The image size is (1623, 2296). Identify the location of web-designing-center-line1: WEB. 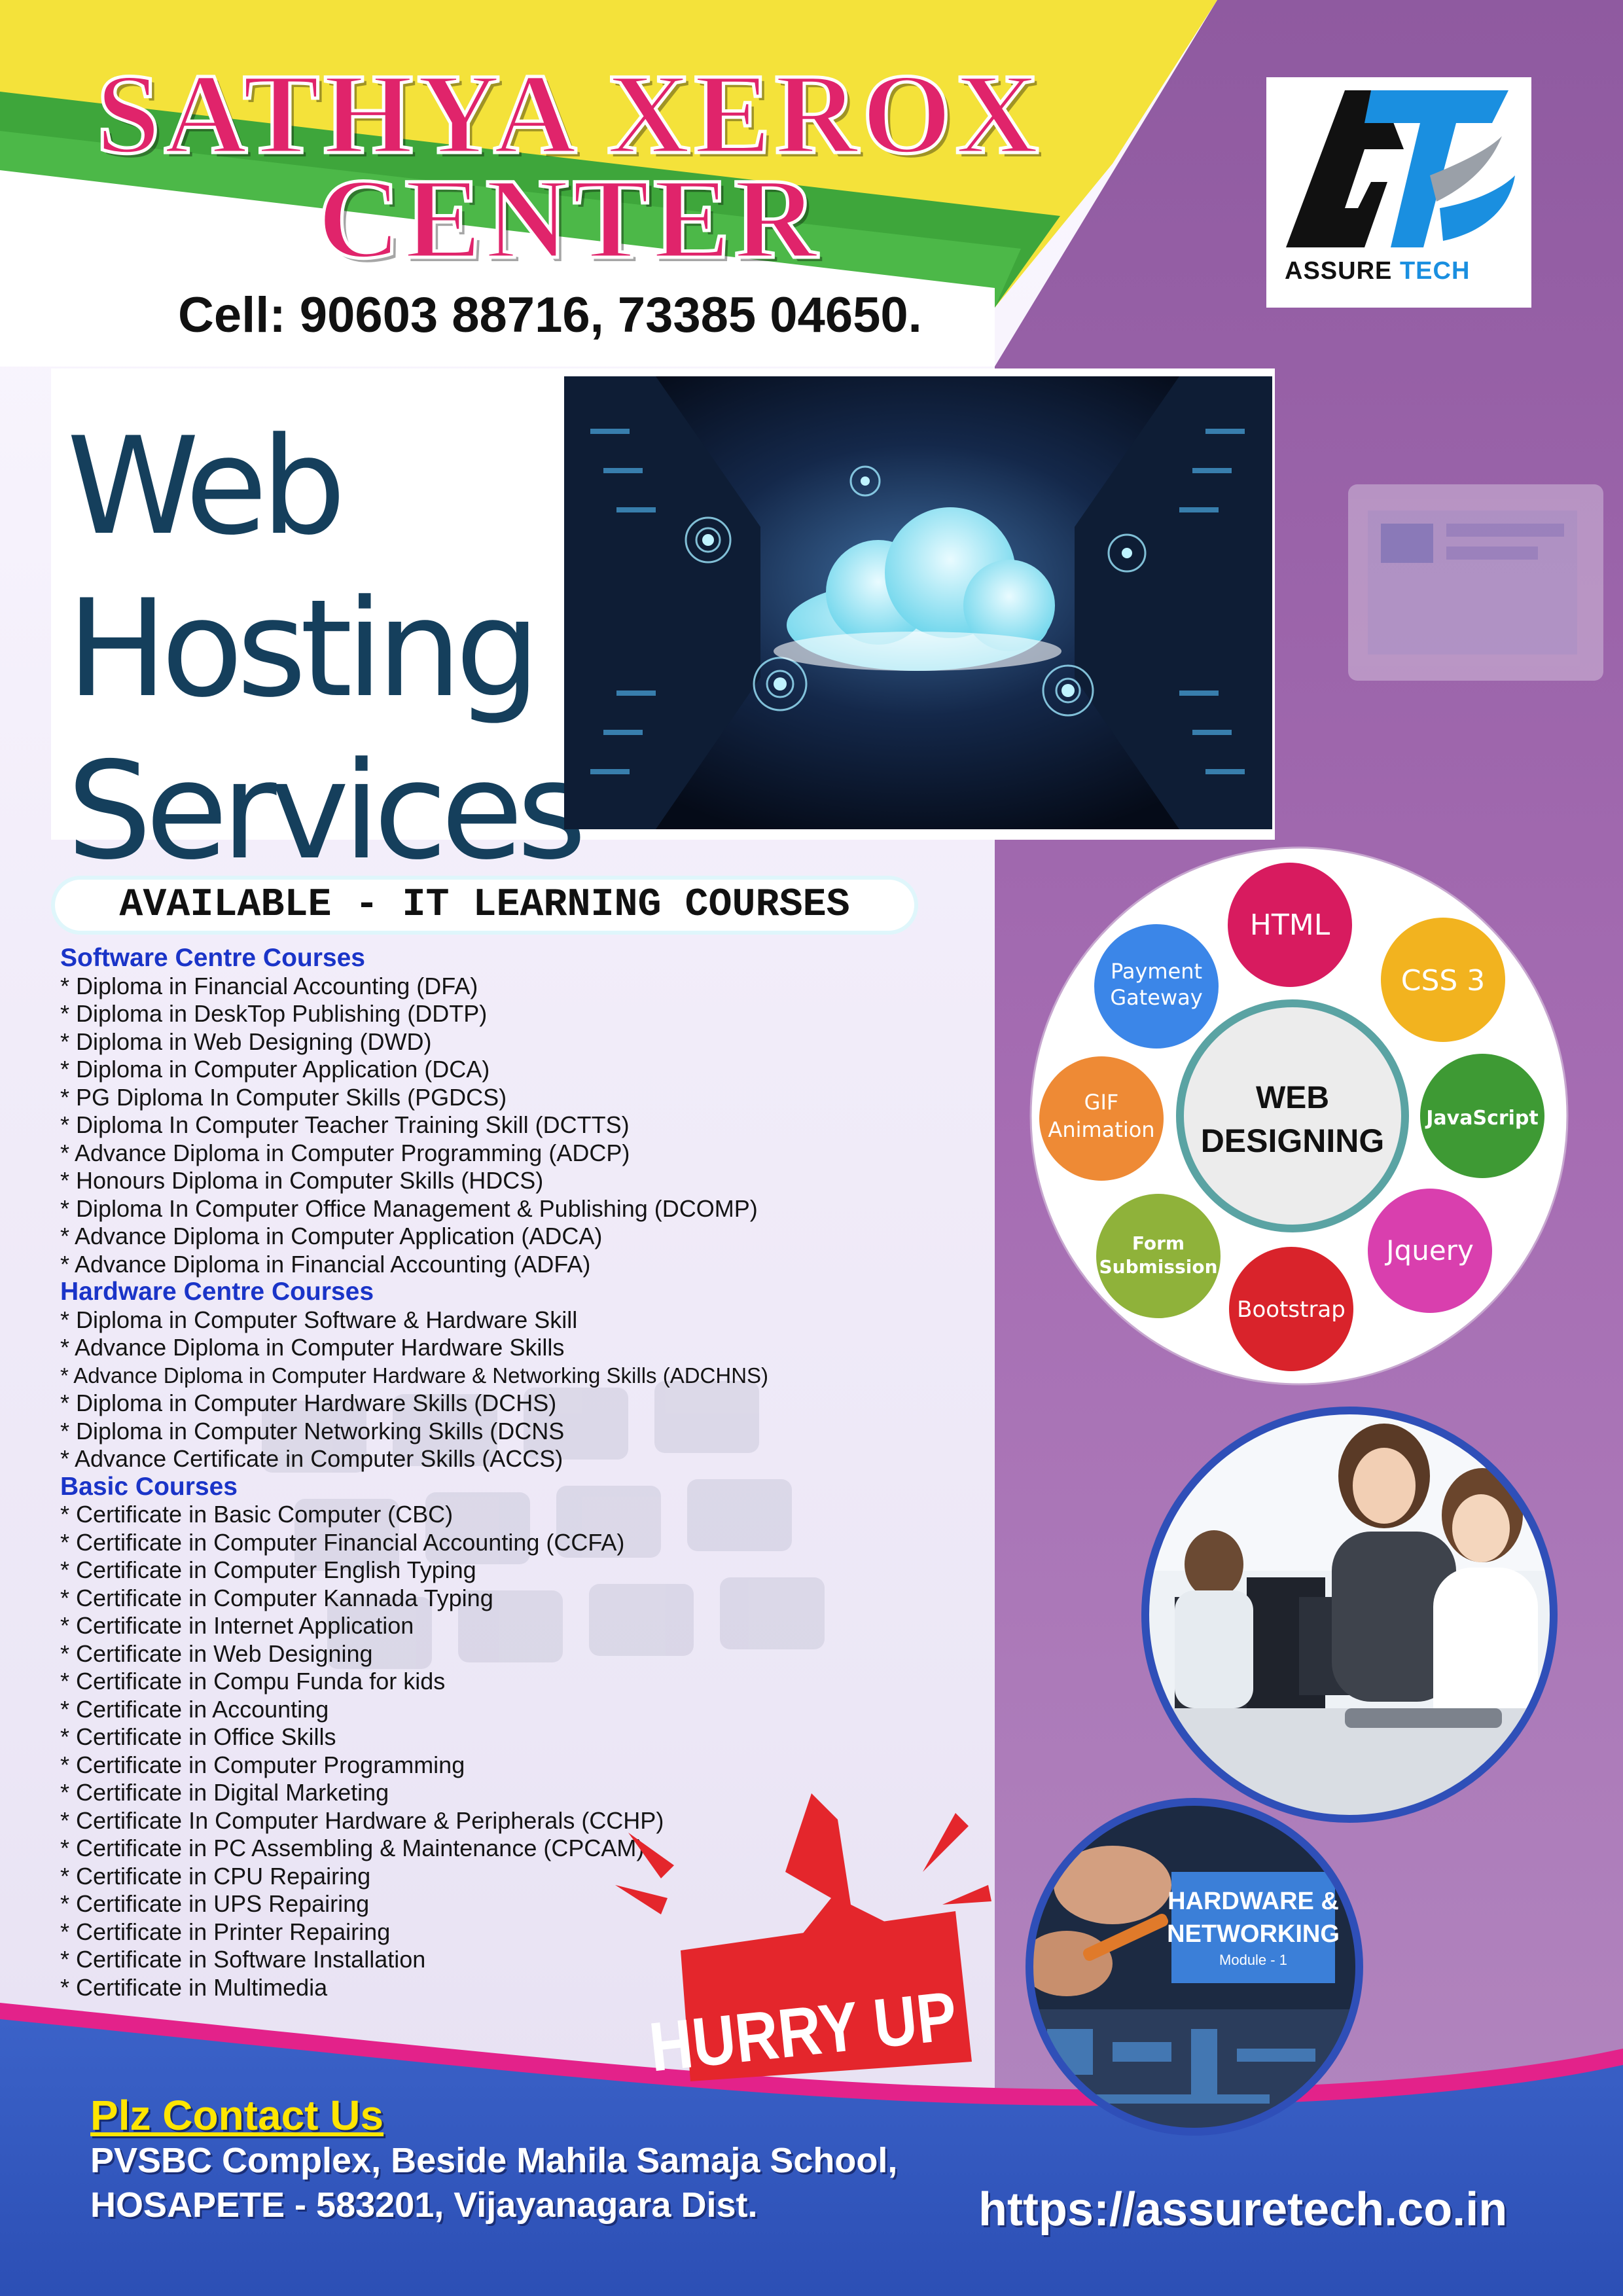
(1292, 1098).